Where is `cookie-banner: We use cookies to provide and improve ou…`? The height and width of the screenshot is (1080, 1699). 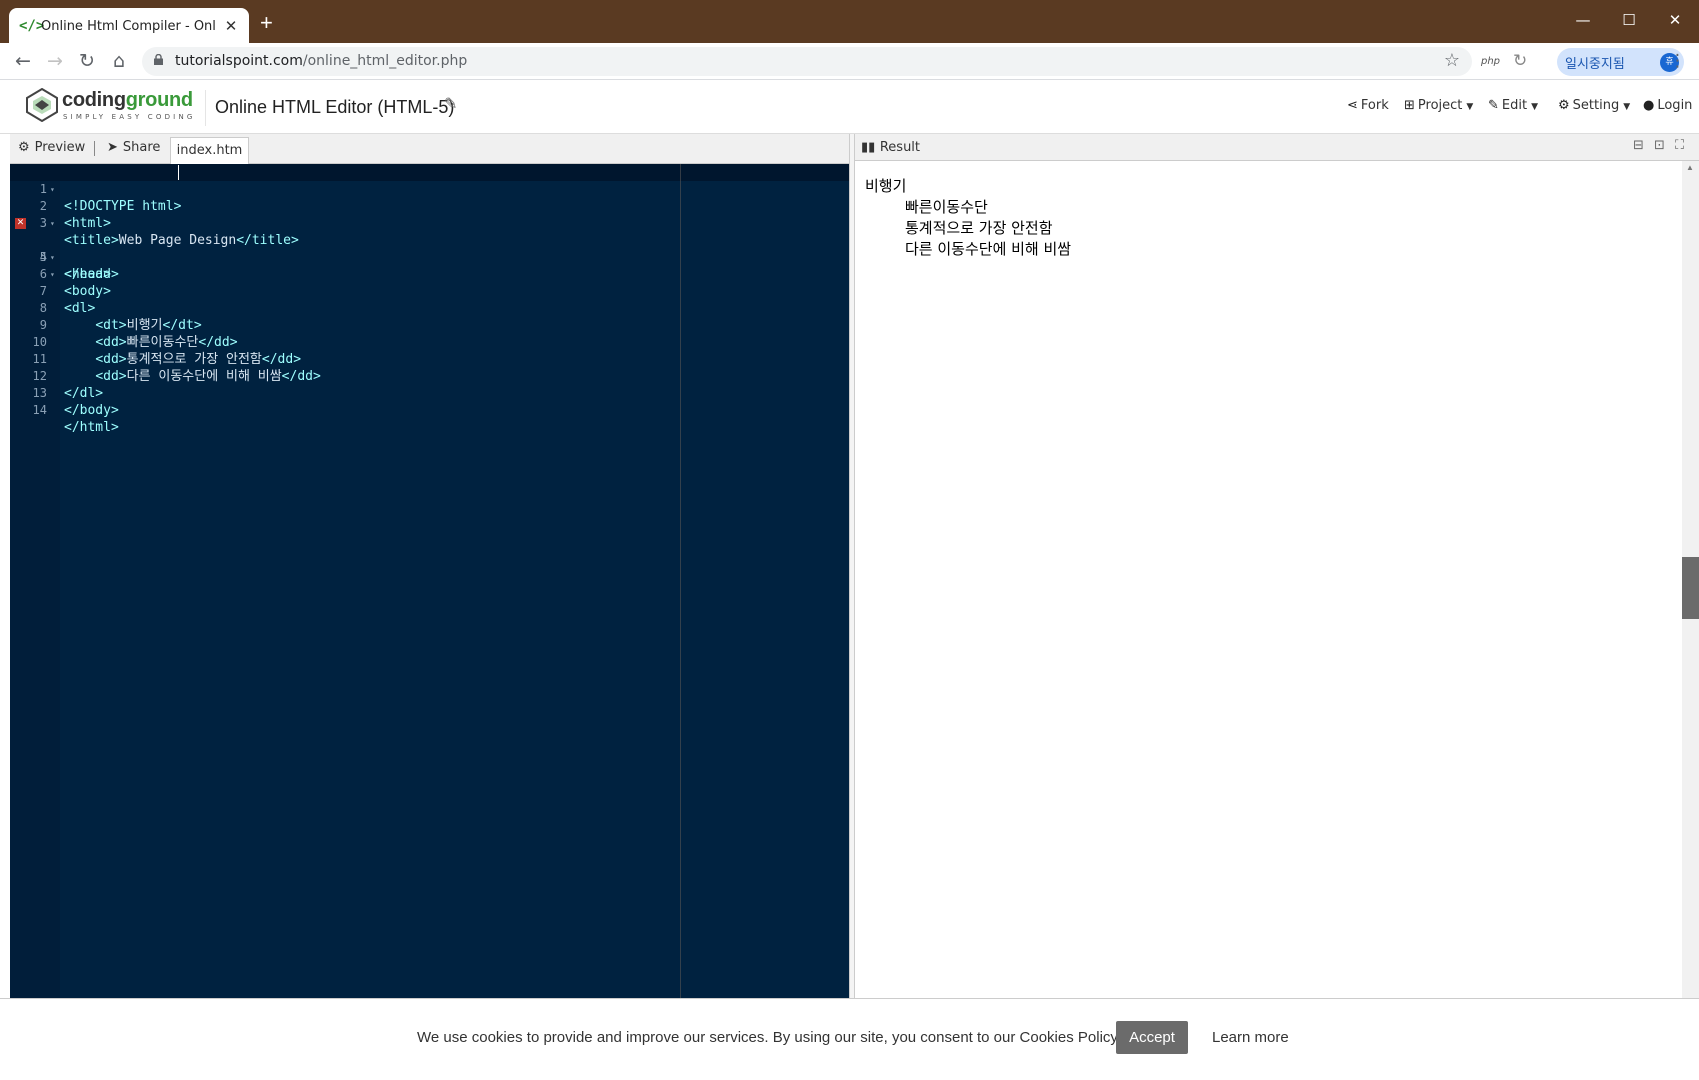 cookie-banner: We use cookies to provide and improve ou… is located at coordinates (849, 1039).